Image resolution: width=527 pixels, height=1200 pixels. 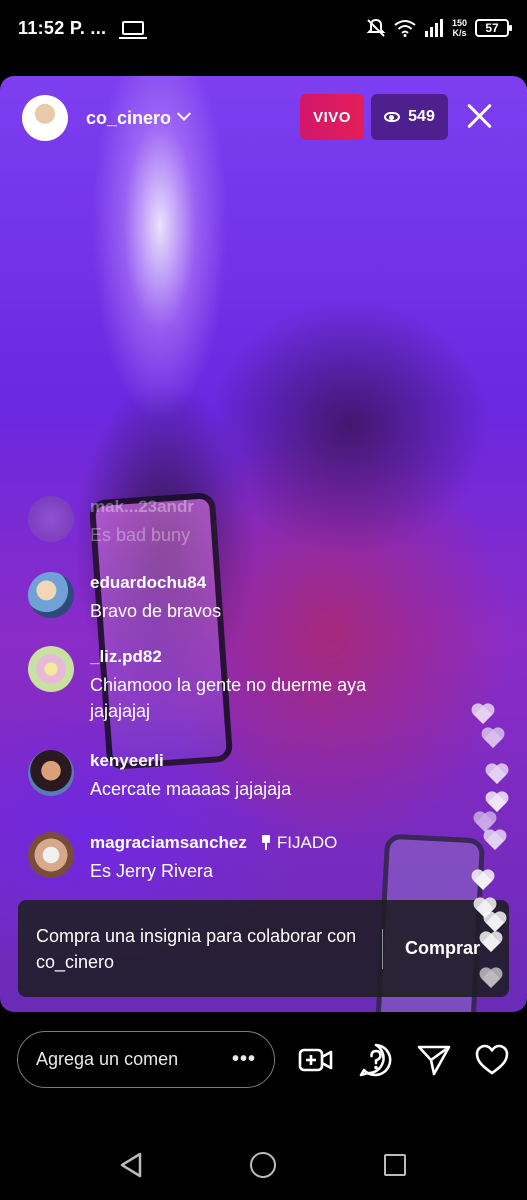 What do you see at coordinates (244, 1059) in the screenshot?
I see `more-options-icon: •••` at bounding box center [244, 1059].